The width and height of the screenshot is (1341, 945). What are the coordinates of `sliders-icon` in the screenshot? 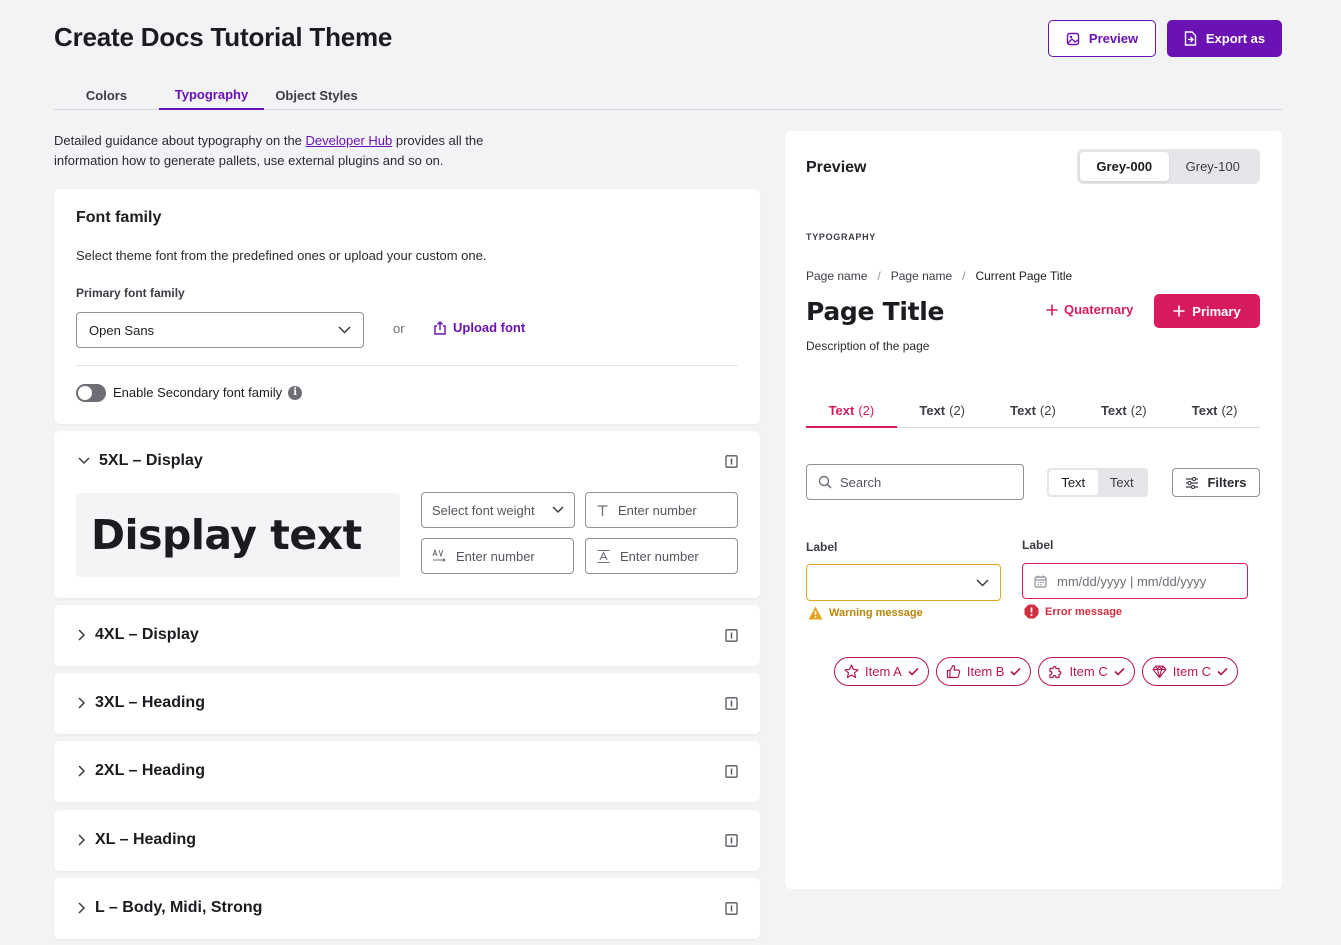 It's located at (1192, 482).